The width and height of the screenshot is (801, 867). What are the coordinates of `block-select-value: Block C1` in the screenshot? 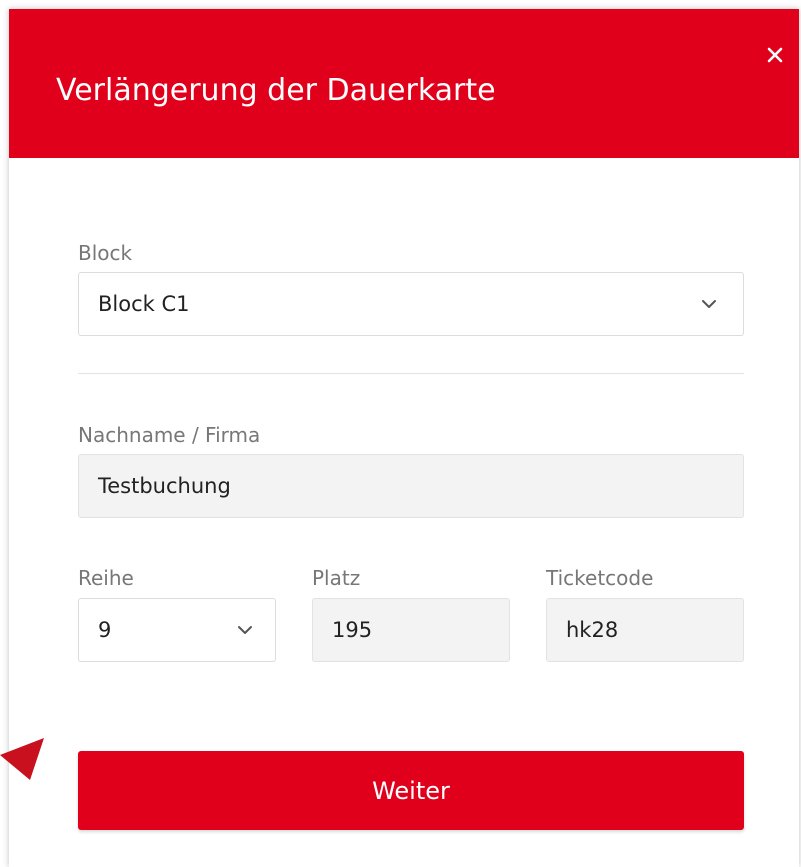 It's located at (144, 304).